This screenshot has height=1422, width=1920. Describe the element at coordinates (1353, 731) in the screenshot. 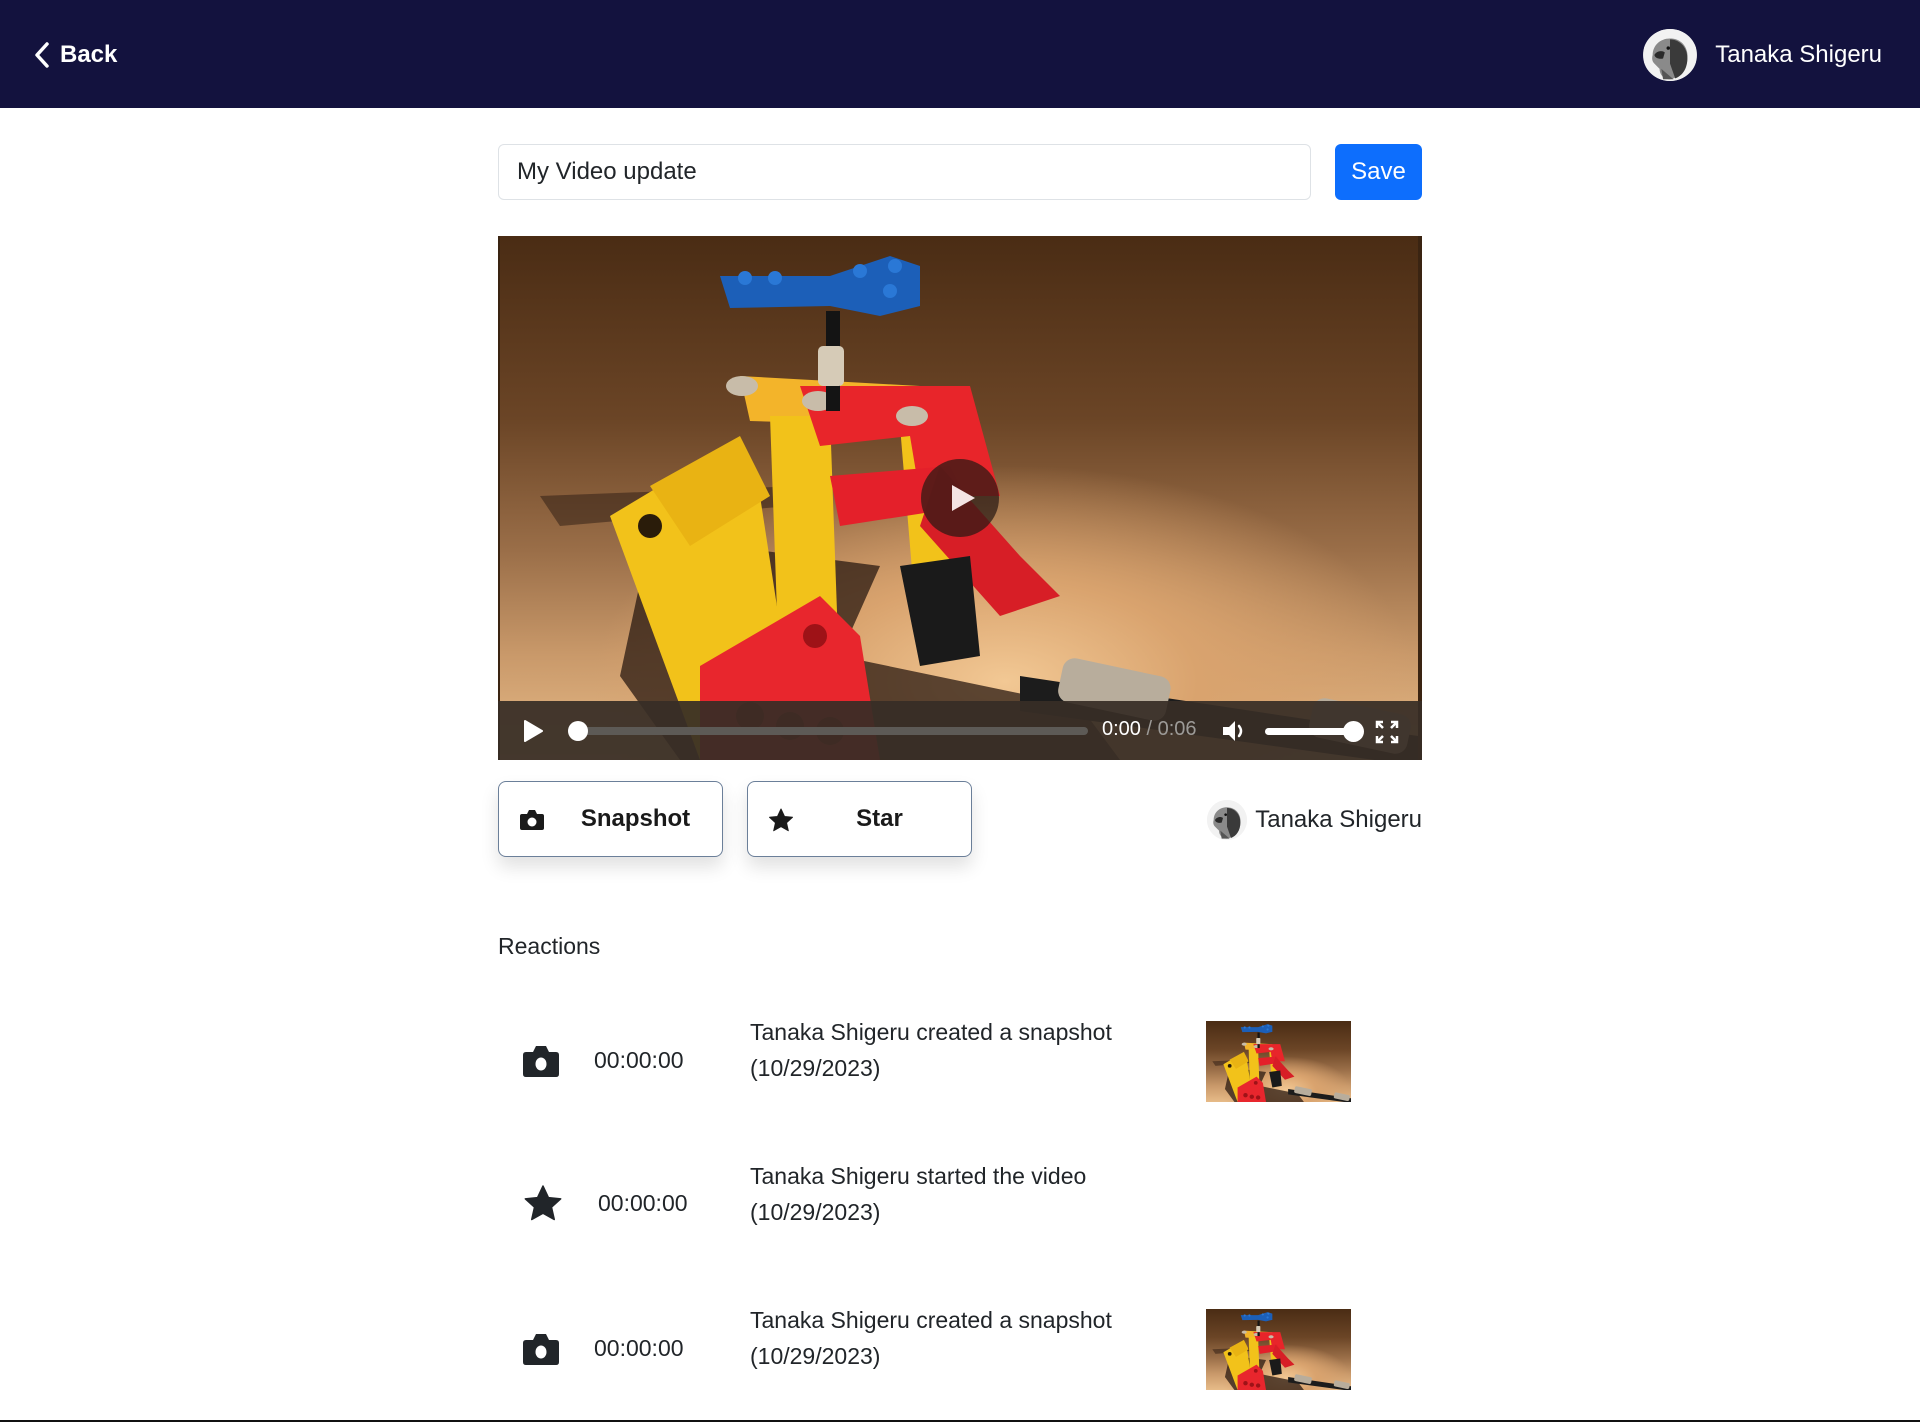

I see `volume-handle` at that location.